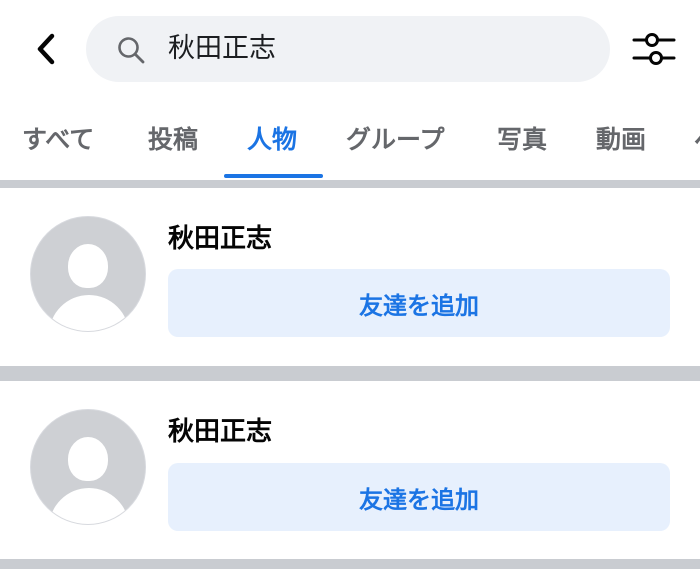  I want to click on tab-groups: グループ, so click(395, 140).